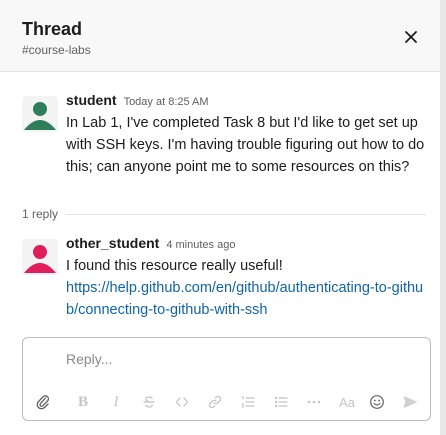  I want to click on thread-title: Thread, so click(52, 29).